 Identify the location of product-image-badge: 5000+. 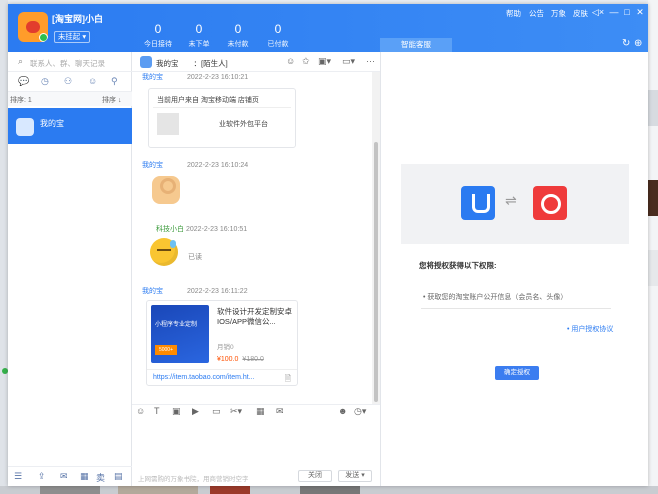
(166, 350).